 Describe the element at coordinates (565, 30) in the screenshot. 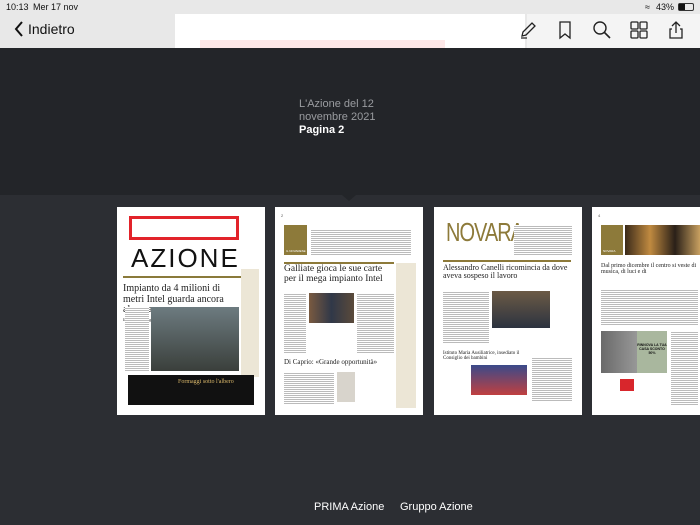

I see `bookmark-icon` at that location.